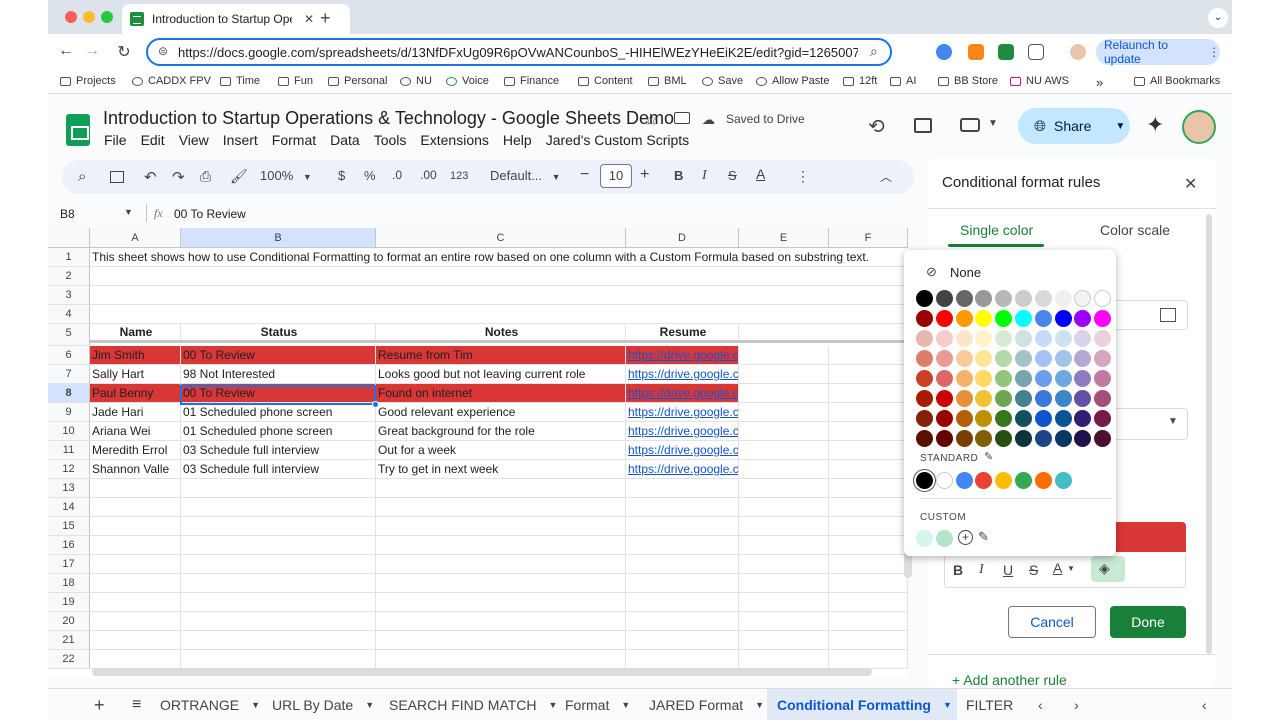 This screenshot has height=720, width=1280. What do you see at coordinates (390, 140) in the screenshot?
I see `menu-tools: Tools` at bounding box center [390, 140].